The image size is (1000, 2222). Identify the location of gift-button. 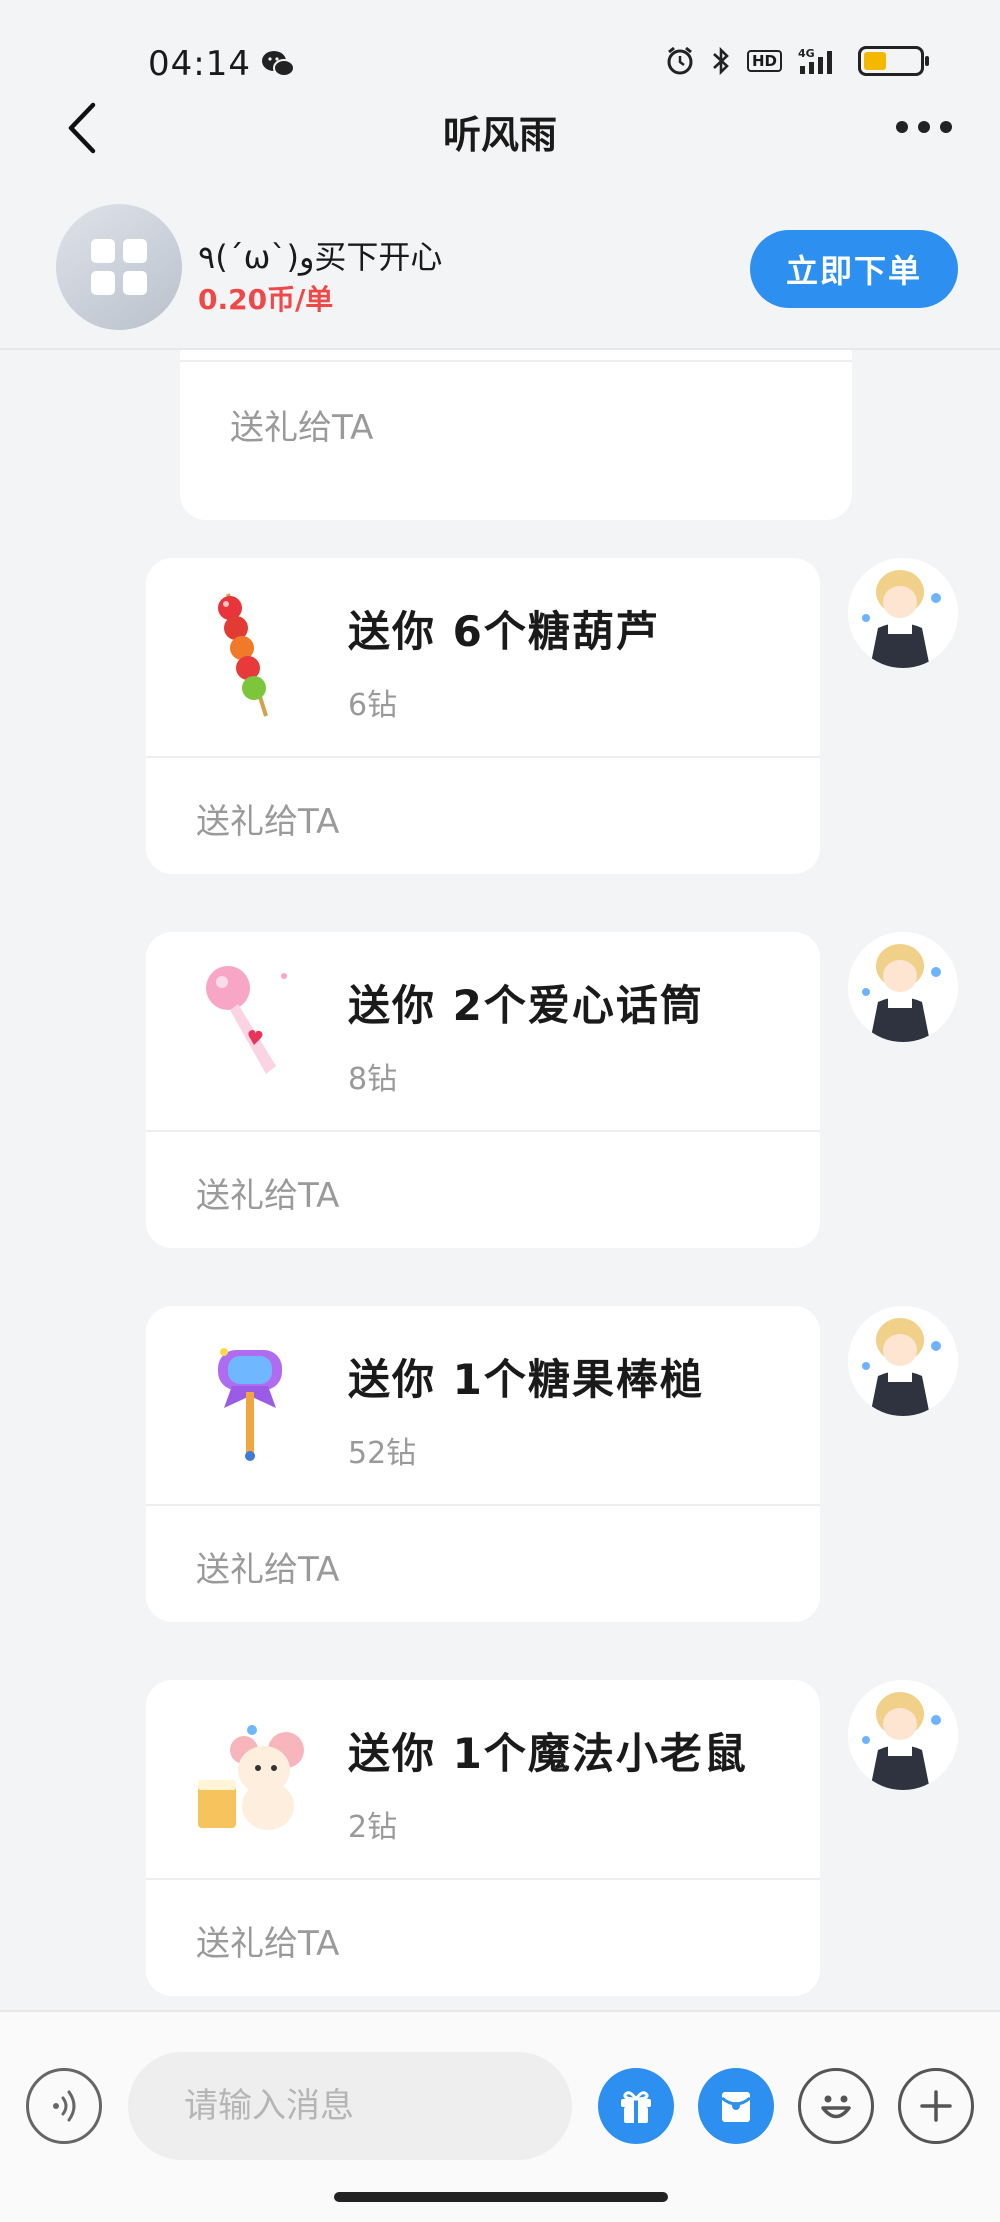
(636, 2106).